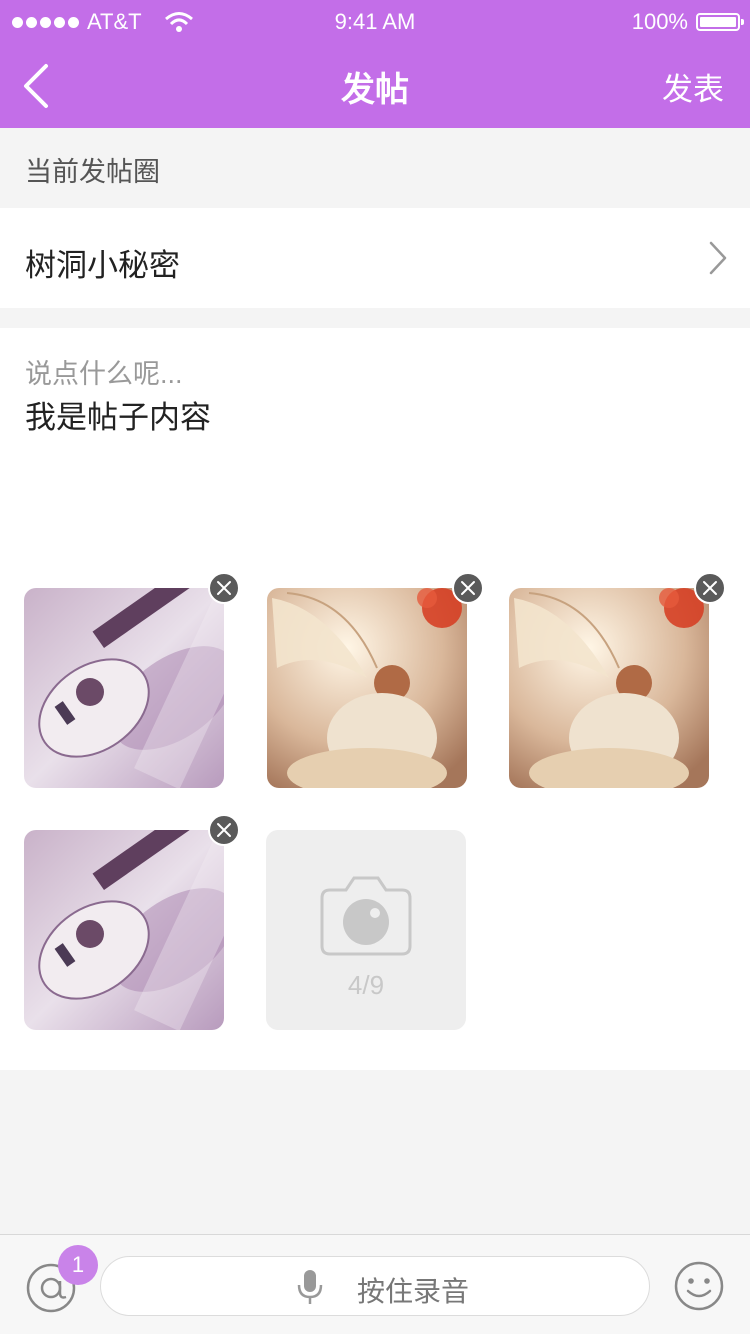 The image size is (750, 1334). I want to click on add-photo-button: 4/9, so click(366, 930).